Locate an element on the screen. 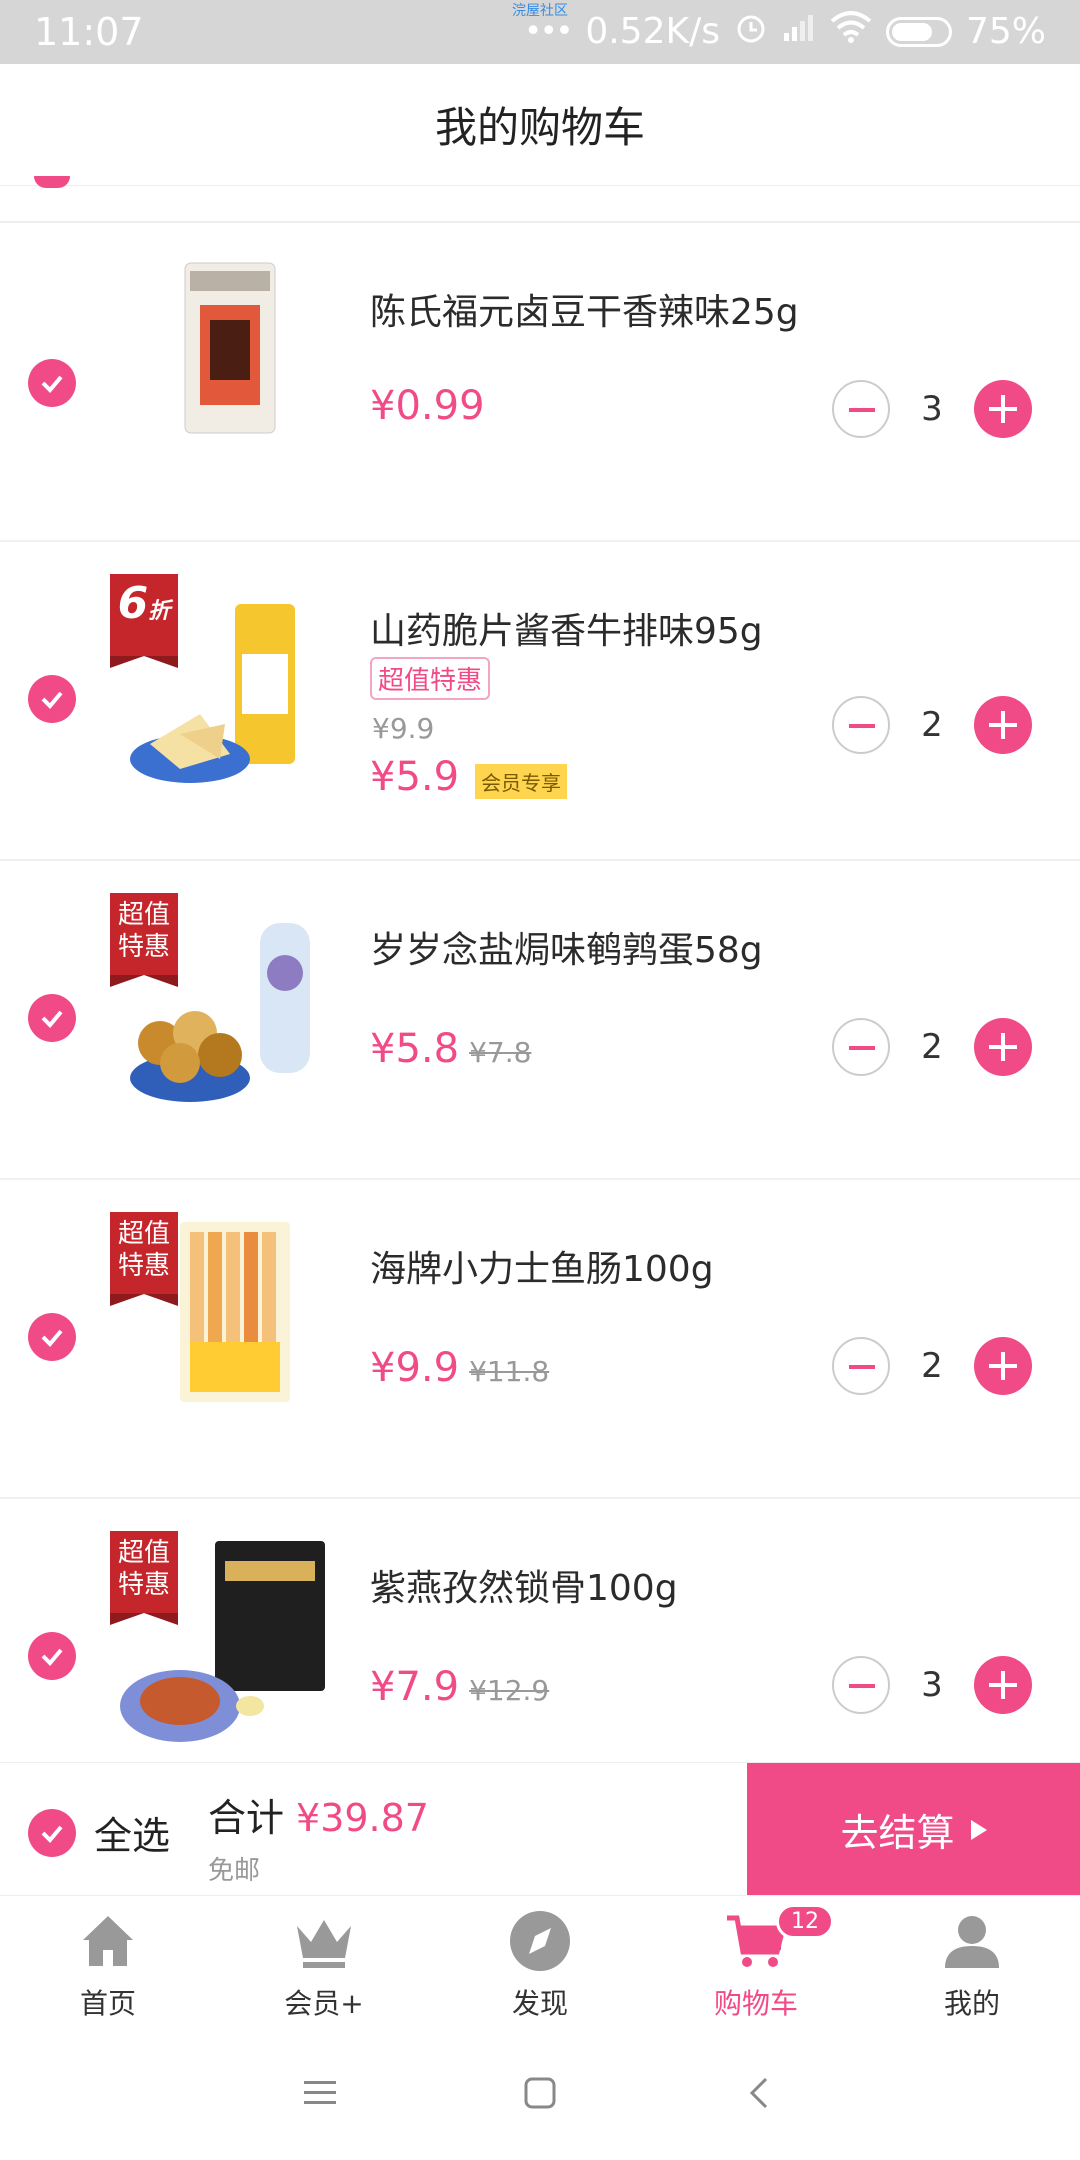 This screenshot has height=2160, width=1080. total-summary: 合计 ¥39.87 免邮 is located at coordinates (318, 1837).